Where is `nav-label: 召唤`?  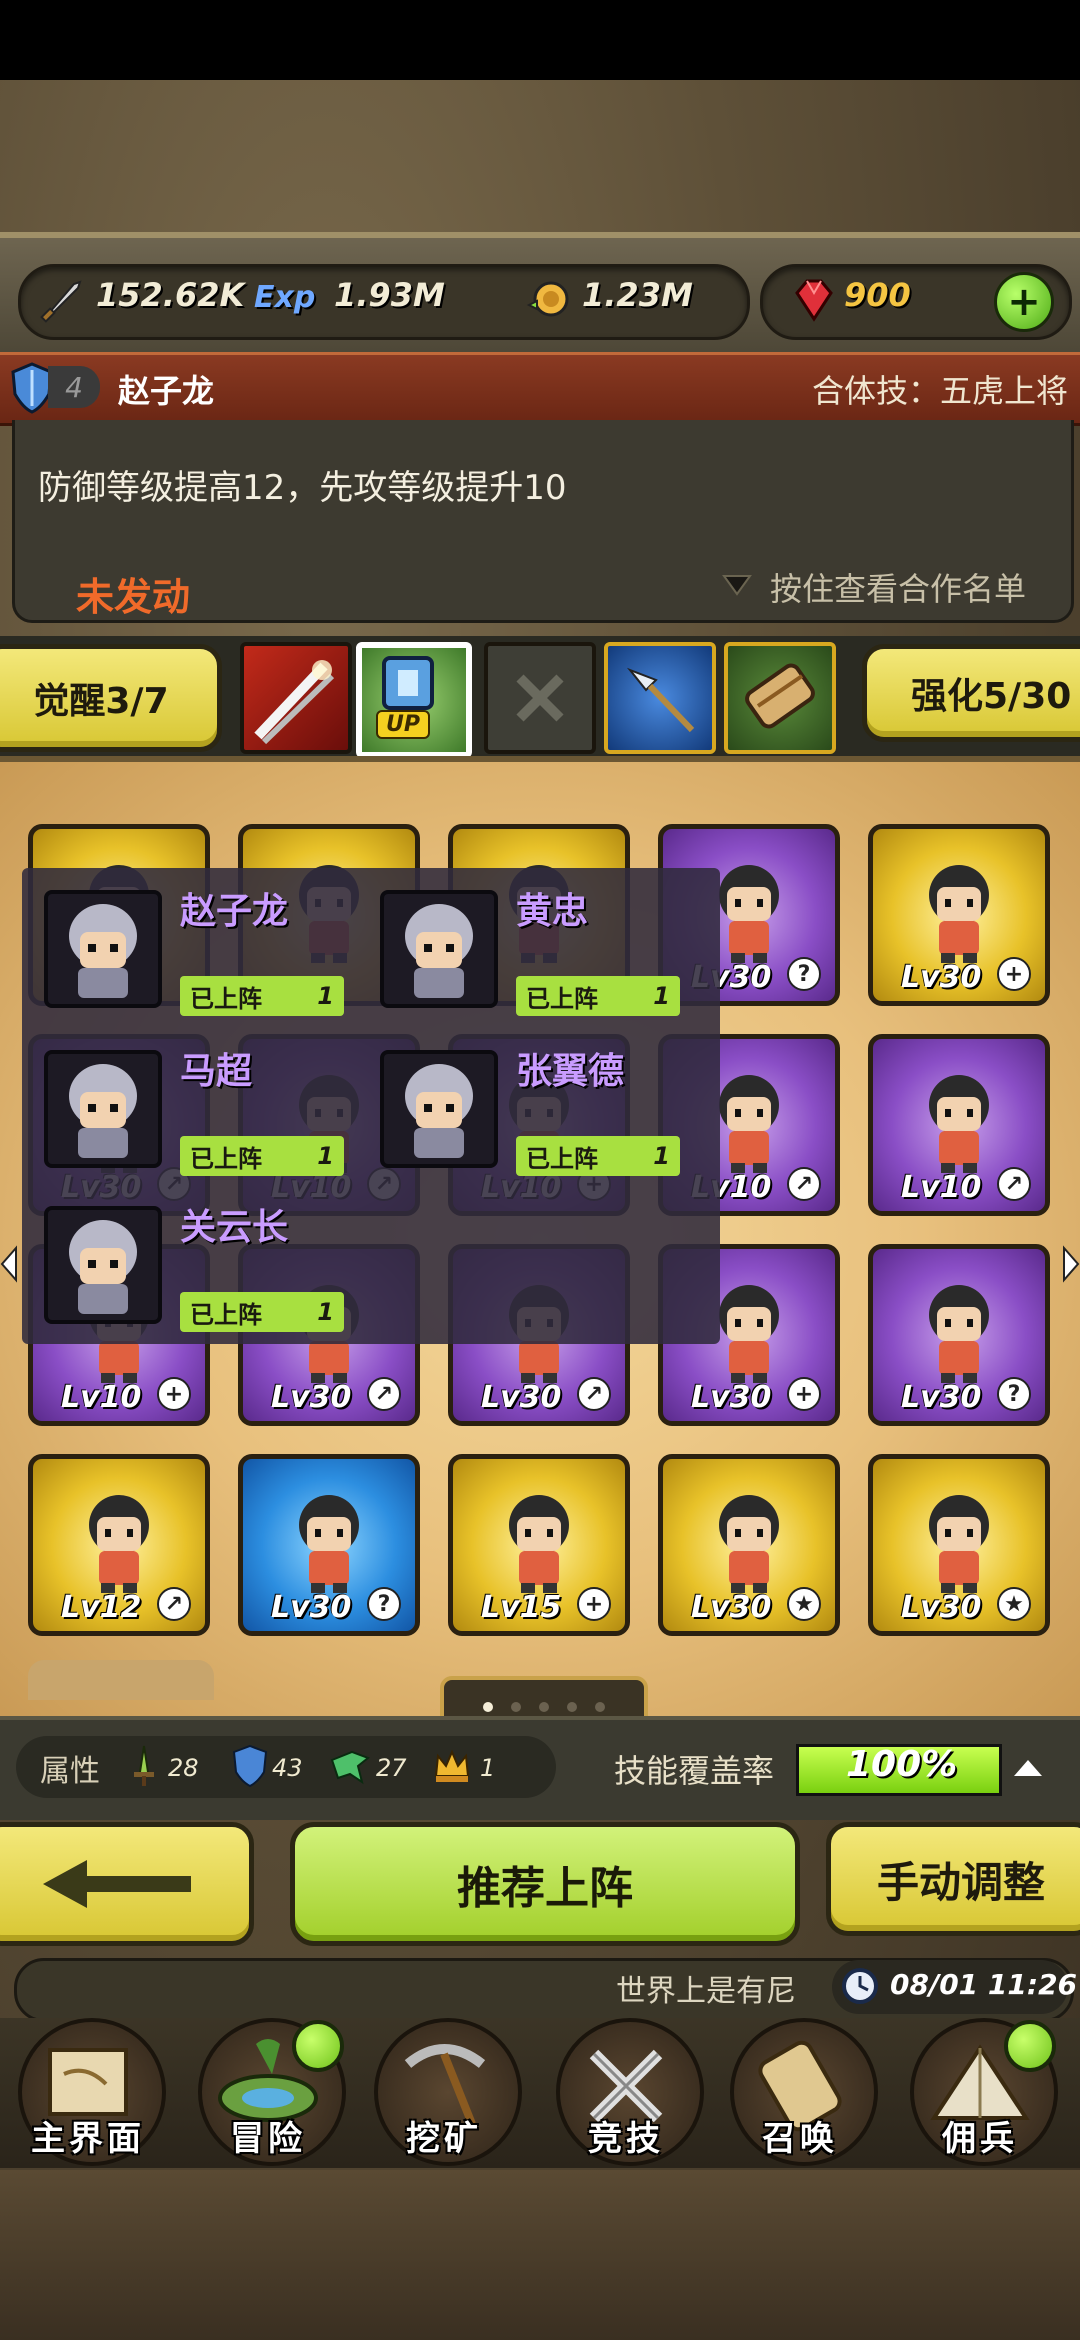 nav-label: 召唤 is located at coordinates (800, 2139).